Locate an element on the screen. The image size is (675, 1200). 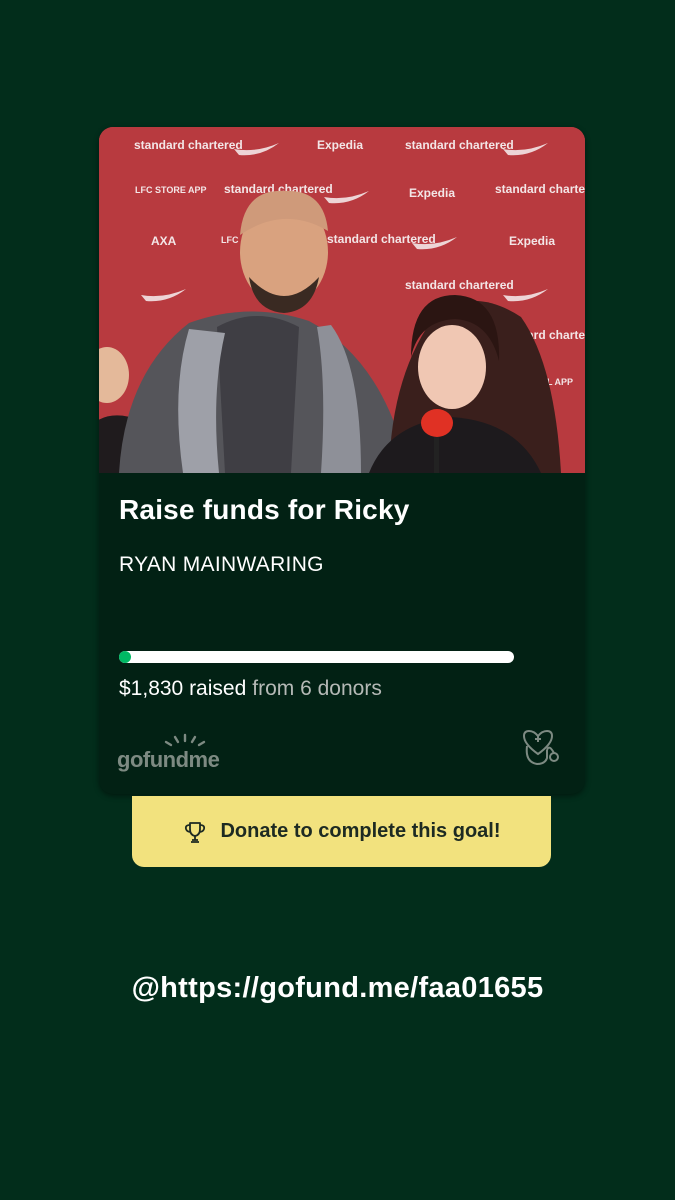
progress-bar-fill is located at coordinates (125, 657).